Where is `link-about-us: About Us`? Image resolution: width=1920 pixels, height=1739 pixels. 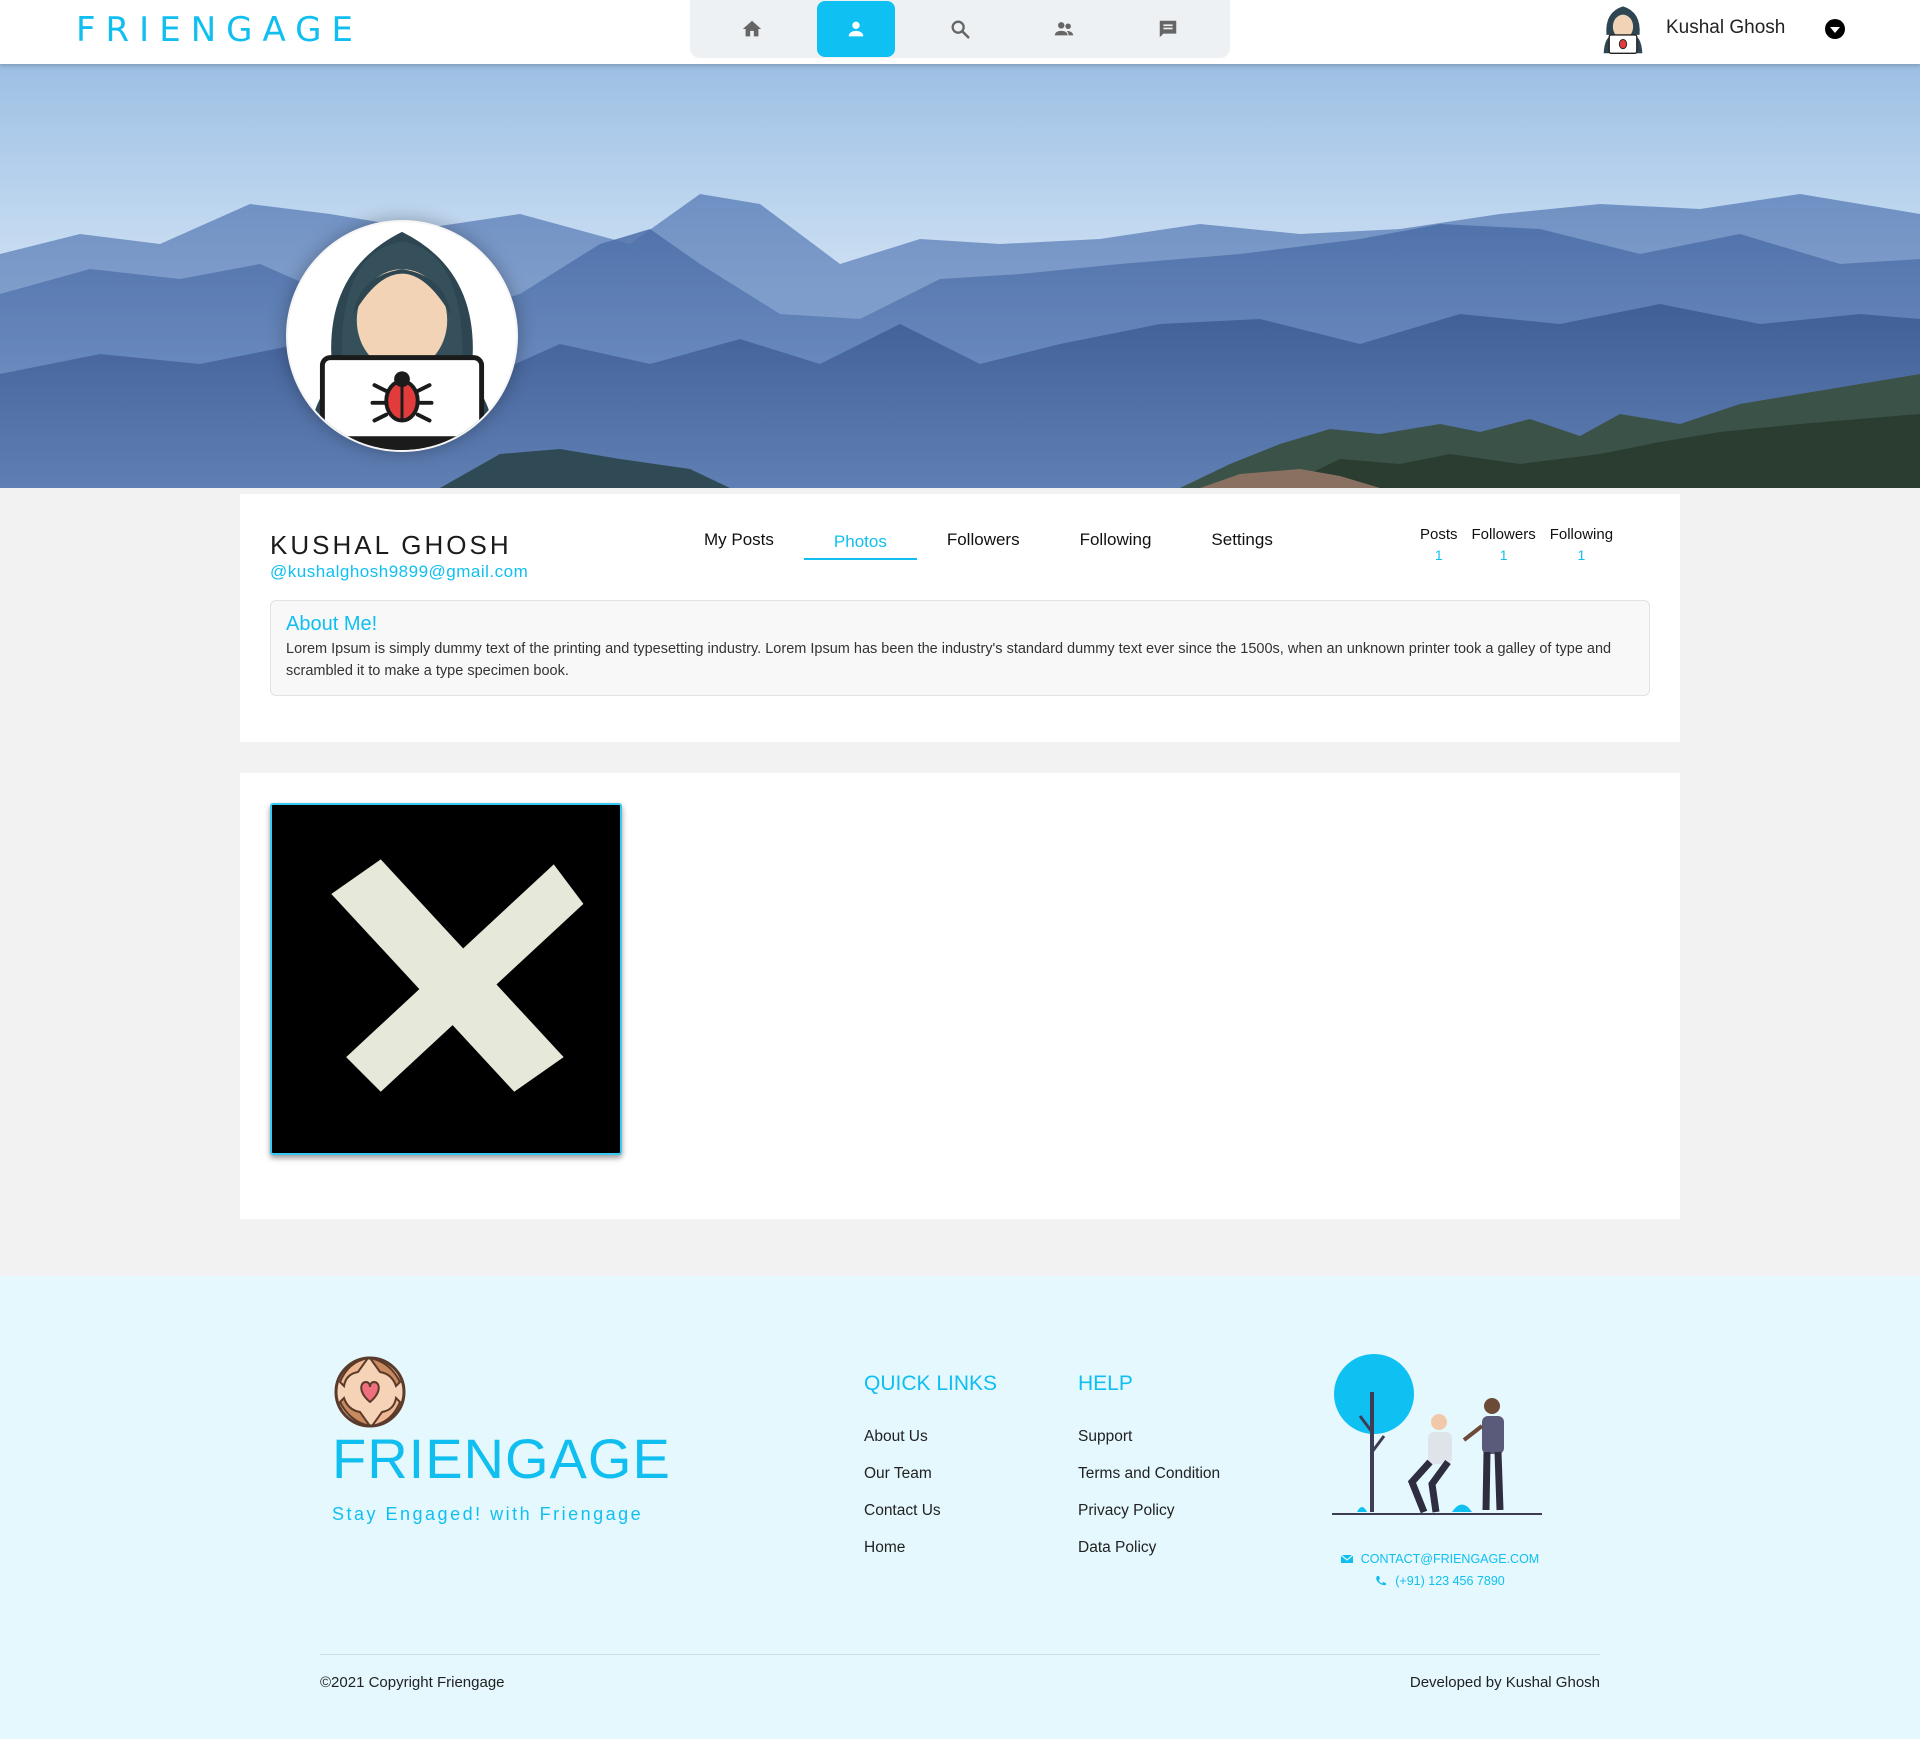 link-about-us: About Us is located at coordinates (930, 1437).